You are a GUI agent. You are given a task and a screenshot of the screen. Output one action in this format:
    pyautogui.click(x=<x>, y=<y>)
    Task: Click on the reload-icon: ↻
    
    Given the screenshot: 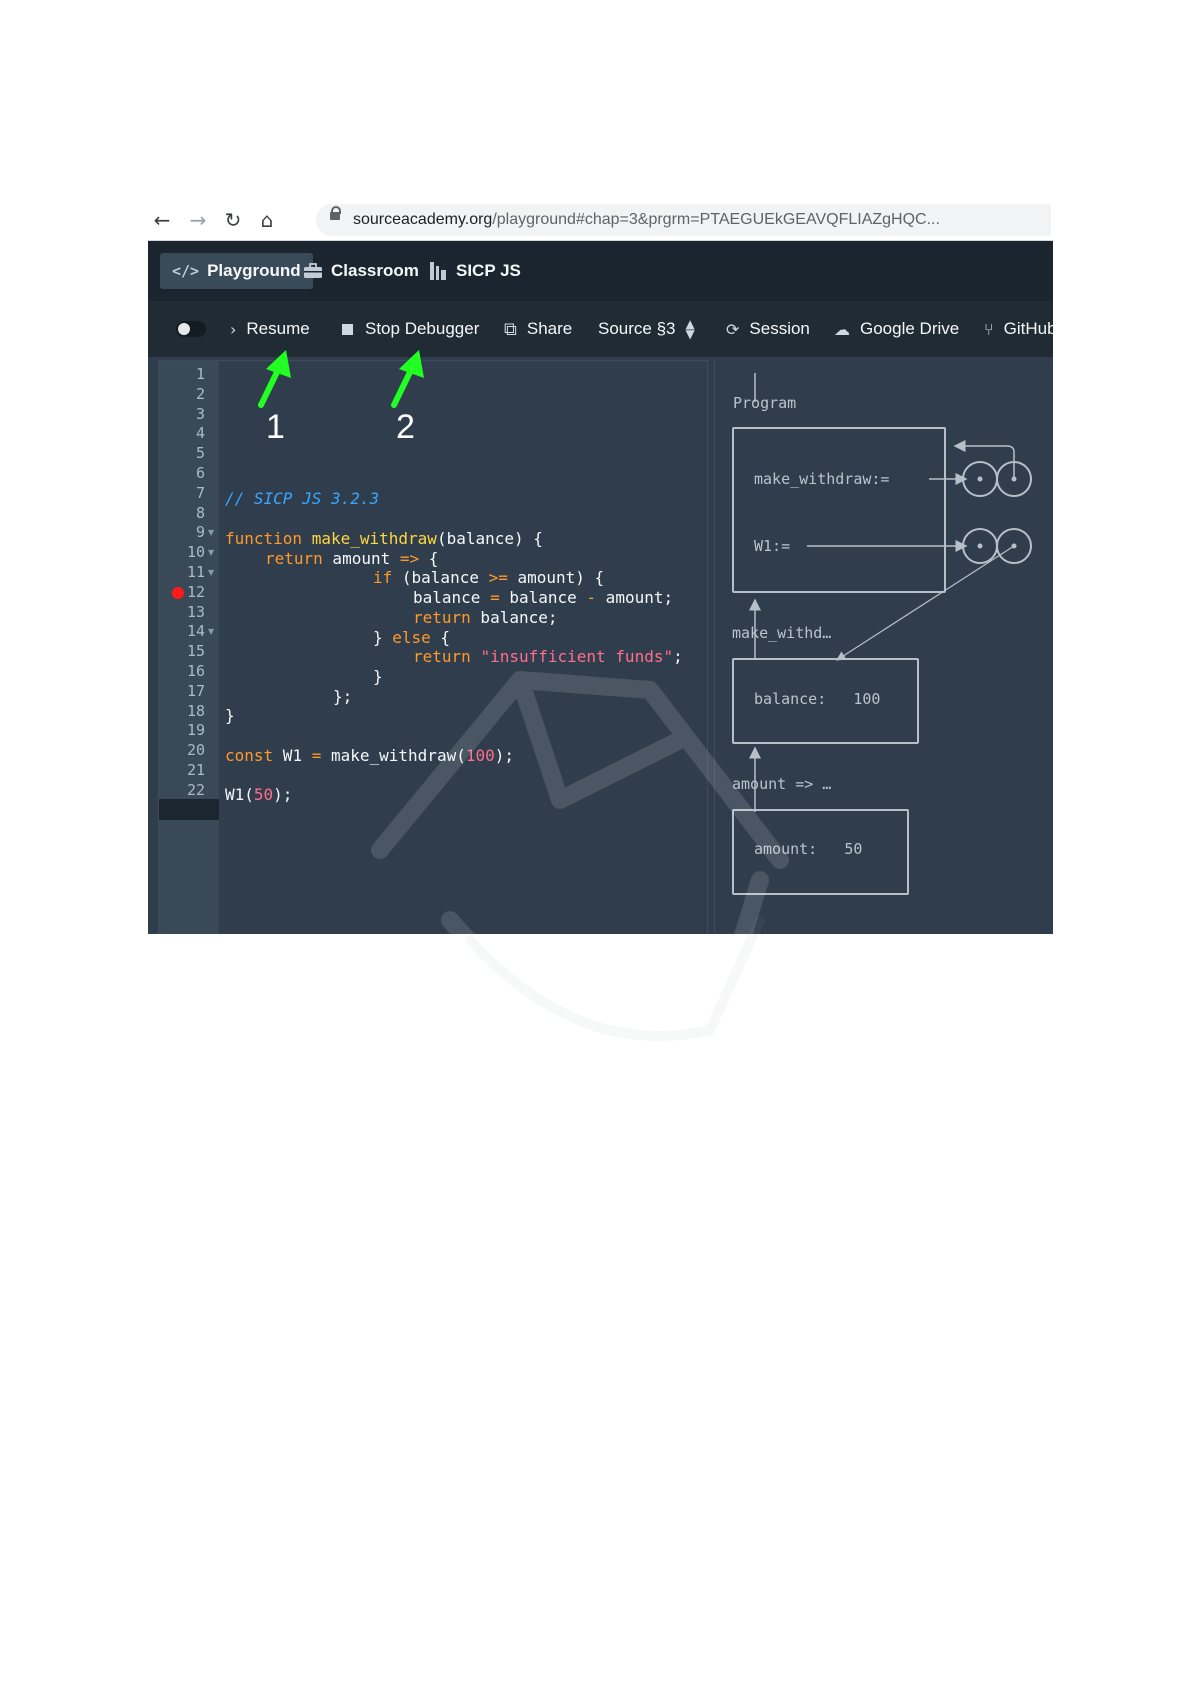 What is the action you would take?
    pyautogui.click(x=233, y=220)
    